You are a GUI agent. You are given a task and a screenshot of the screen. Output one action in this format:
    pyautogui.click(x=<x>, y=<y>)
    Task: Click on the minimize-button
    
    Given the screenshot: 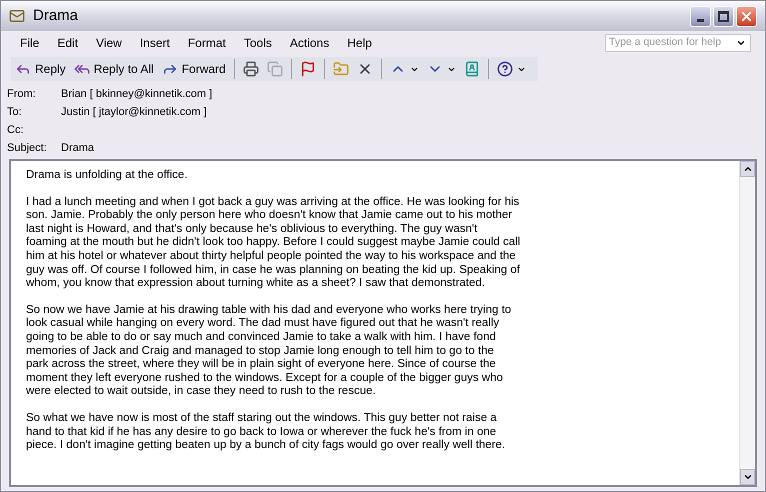 What is the action you would take?
    pyautogui.click(x=700, y=16)
    